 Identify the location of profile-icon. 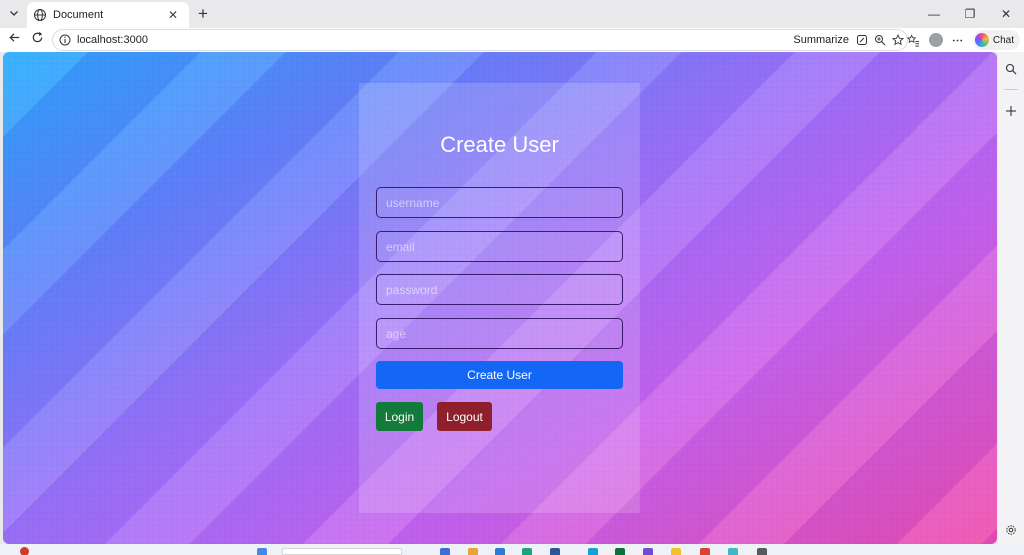
(936, 40).